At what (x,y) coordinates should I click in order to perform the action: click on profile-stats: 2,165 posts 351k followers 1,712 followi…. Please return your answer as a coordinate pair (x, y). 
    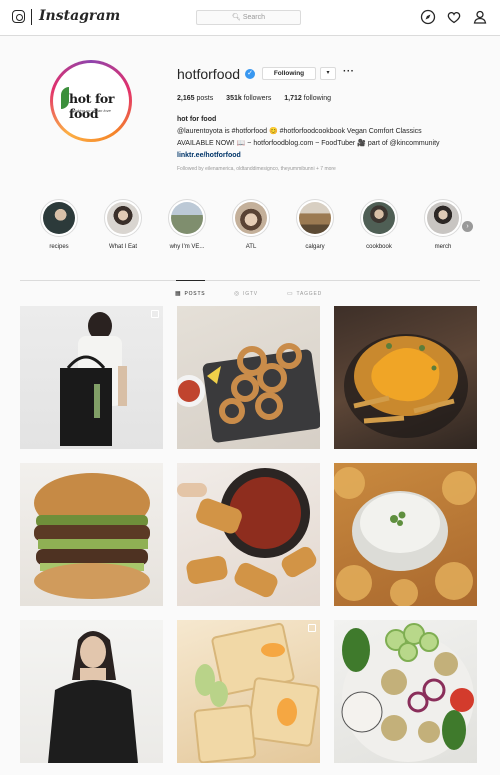
    Looking at the image, I should click on (259, 98).